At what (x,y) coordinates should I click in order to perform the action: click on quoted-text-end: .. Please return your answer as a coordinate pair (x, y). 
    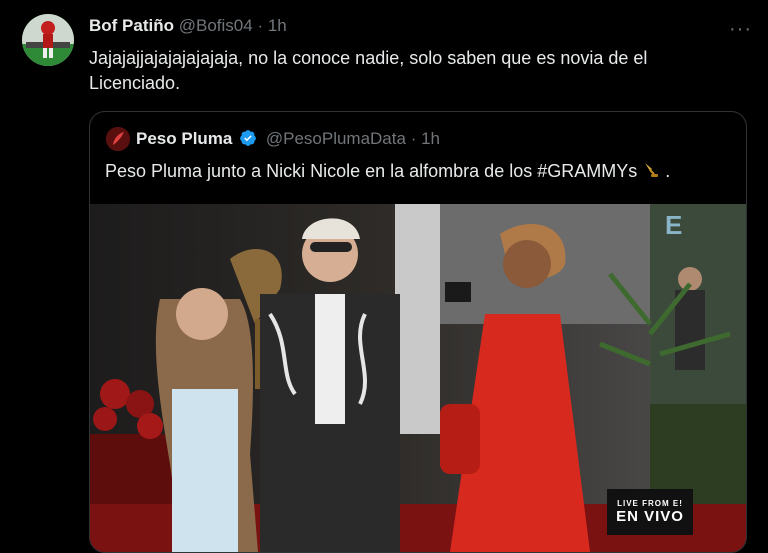
    Looking at the image, I should click on (668, 171).